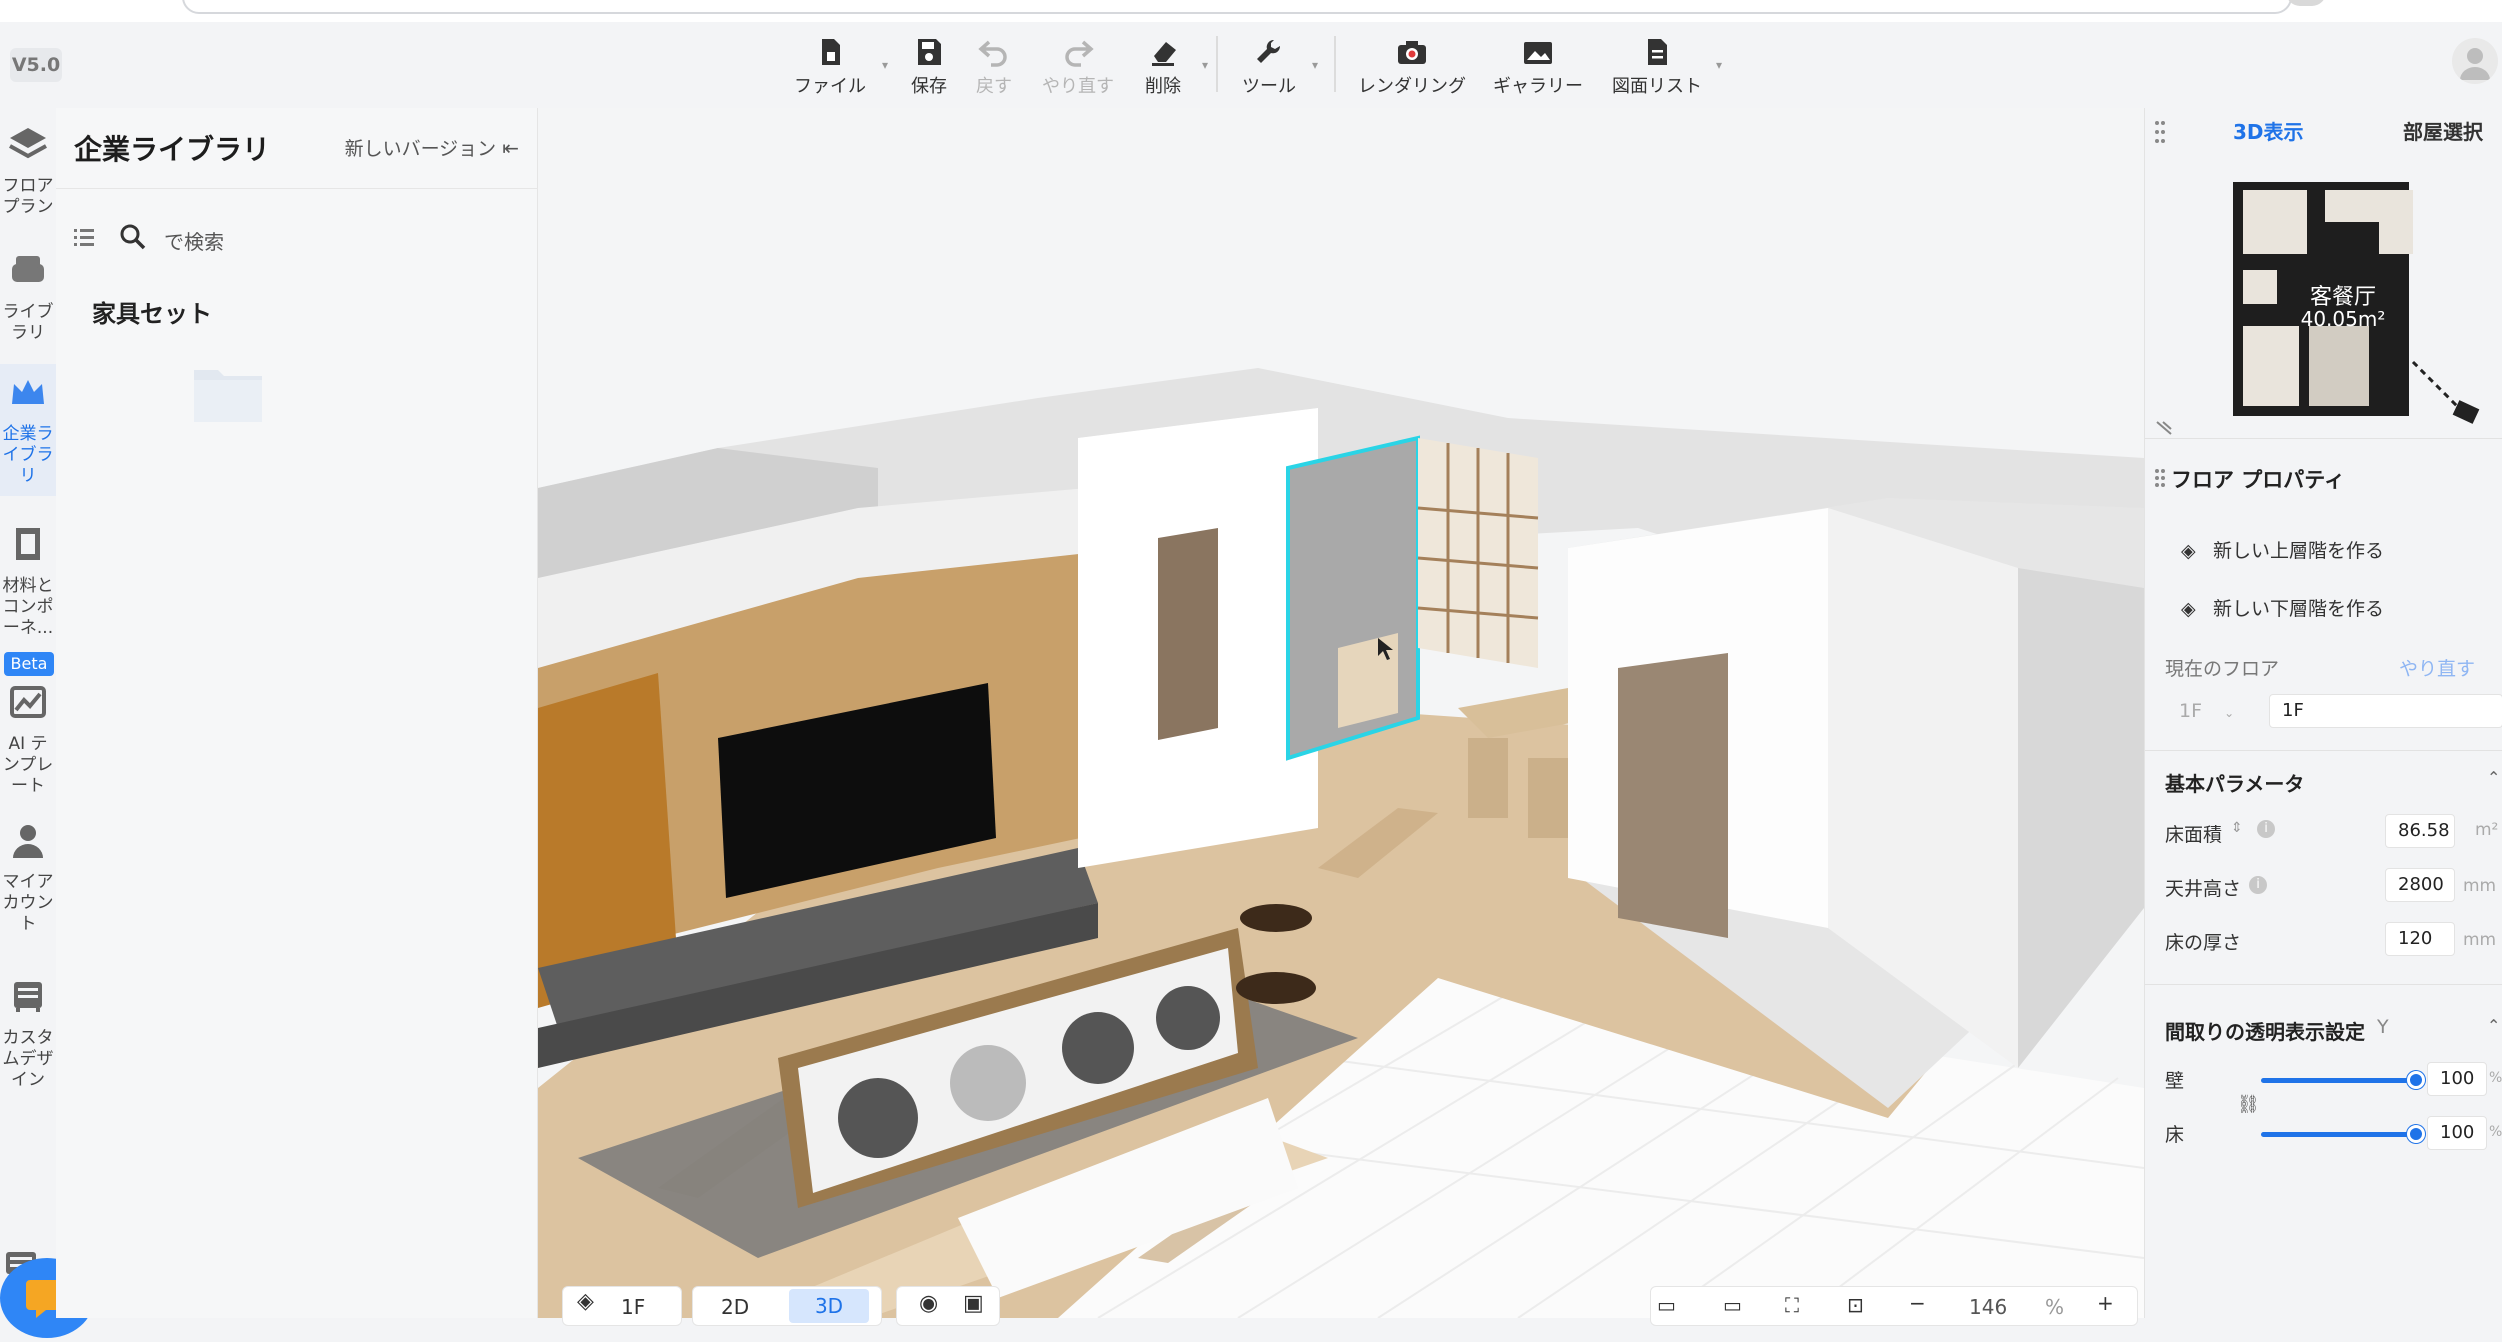  What do you see at coordinates (929, 63) in the screenshot?
I see `save-button: 保存` at bounding box center [929, 63].